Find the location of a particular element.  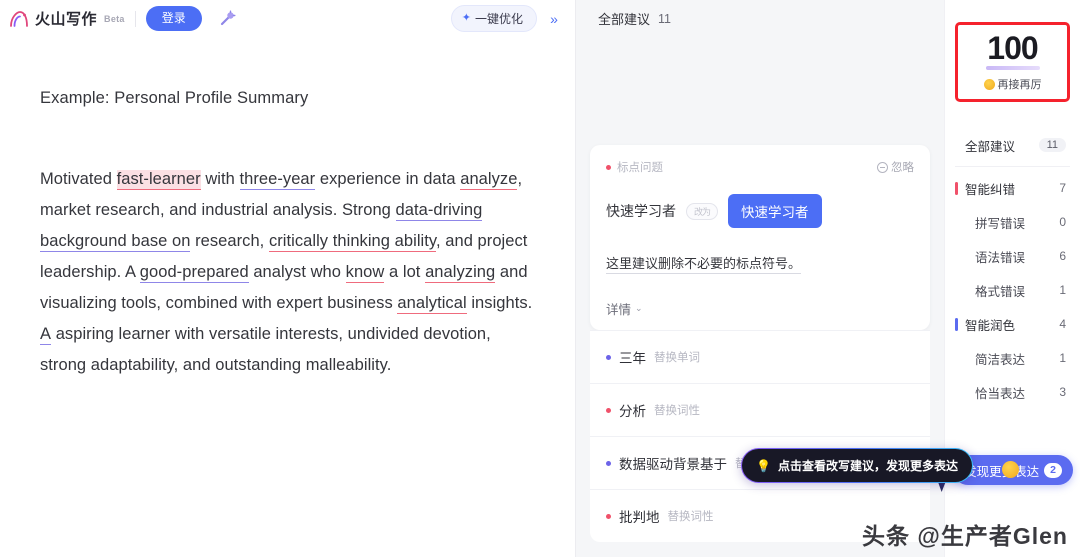

editor-toolbar: 火山写作 Beta 登录 ✦ 一键优化 » is located at coordinates (287, 18).